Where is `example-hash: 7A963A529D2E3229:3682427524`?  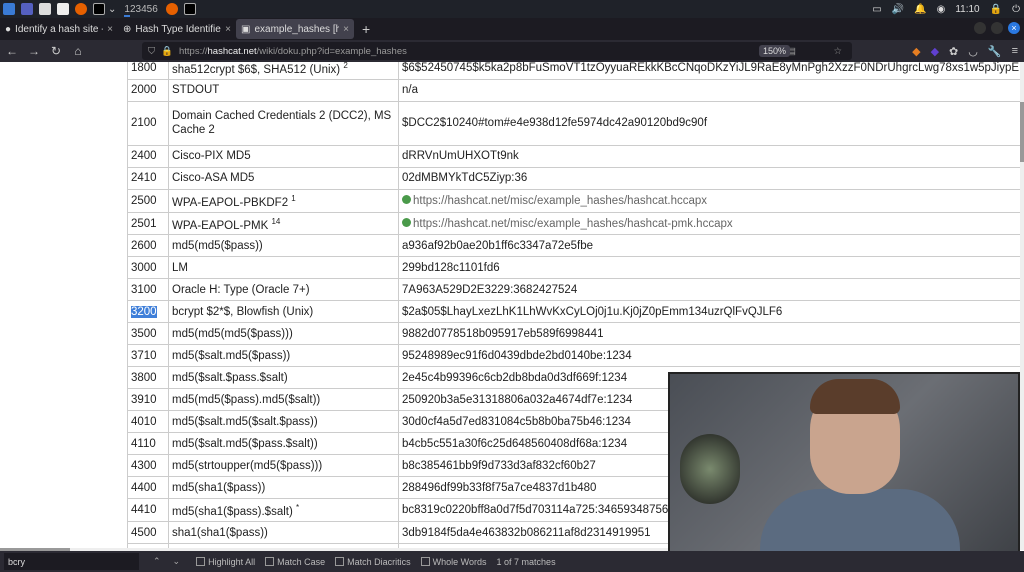 example-hash: 7A963A529D2E3229:3682427524 is located at coordinates (709, 290).